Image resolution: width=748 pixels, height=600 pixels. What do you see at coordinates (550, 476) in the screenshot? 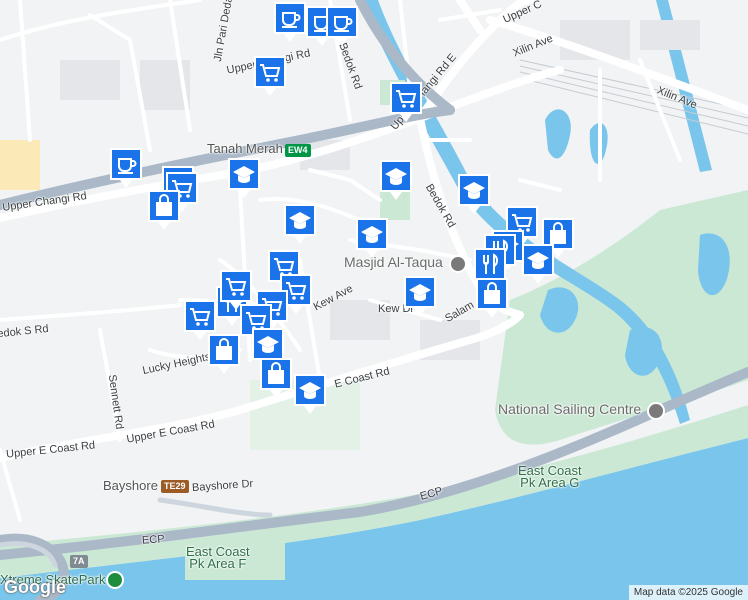
I see `place-label-east-coast-pk-g: East Coast Pk Area G` at bounding box center [550, 476].